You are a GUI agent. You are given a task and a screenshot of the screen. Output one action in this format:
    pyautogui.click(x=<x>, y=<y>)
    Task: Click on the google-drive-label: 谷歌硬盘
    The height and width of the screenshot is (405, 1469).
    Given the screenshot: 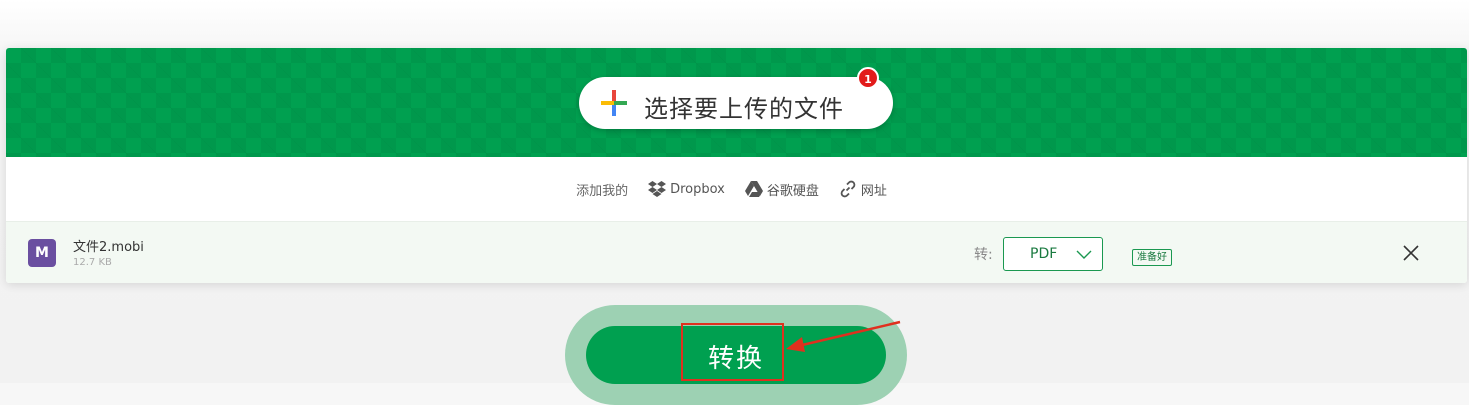 What is the action you would take?
    pyautogui.click(x=792, y=191)
    